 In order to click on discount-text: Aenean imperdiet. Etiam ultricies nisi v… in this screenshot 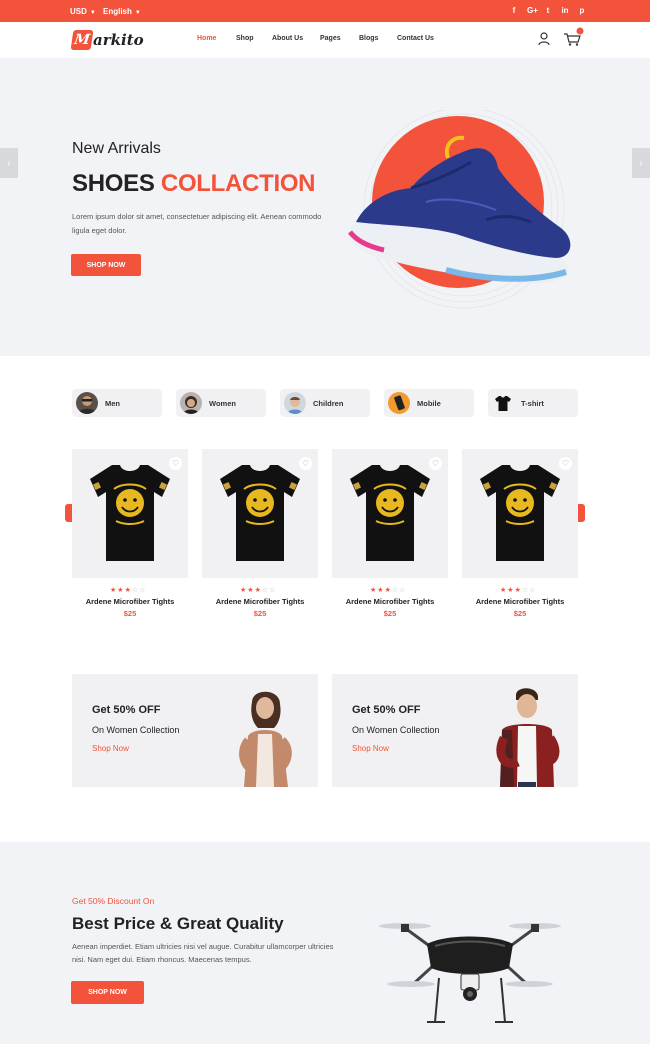, I will do `click(203, 953)`.